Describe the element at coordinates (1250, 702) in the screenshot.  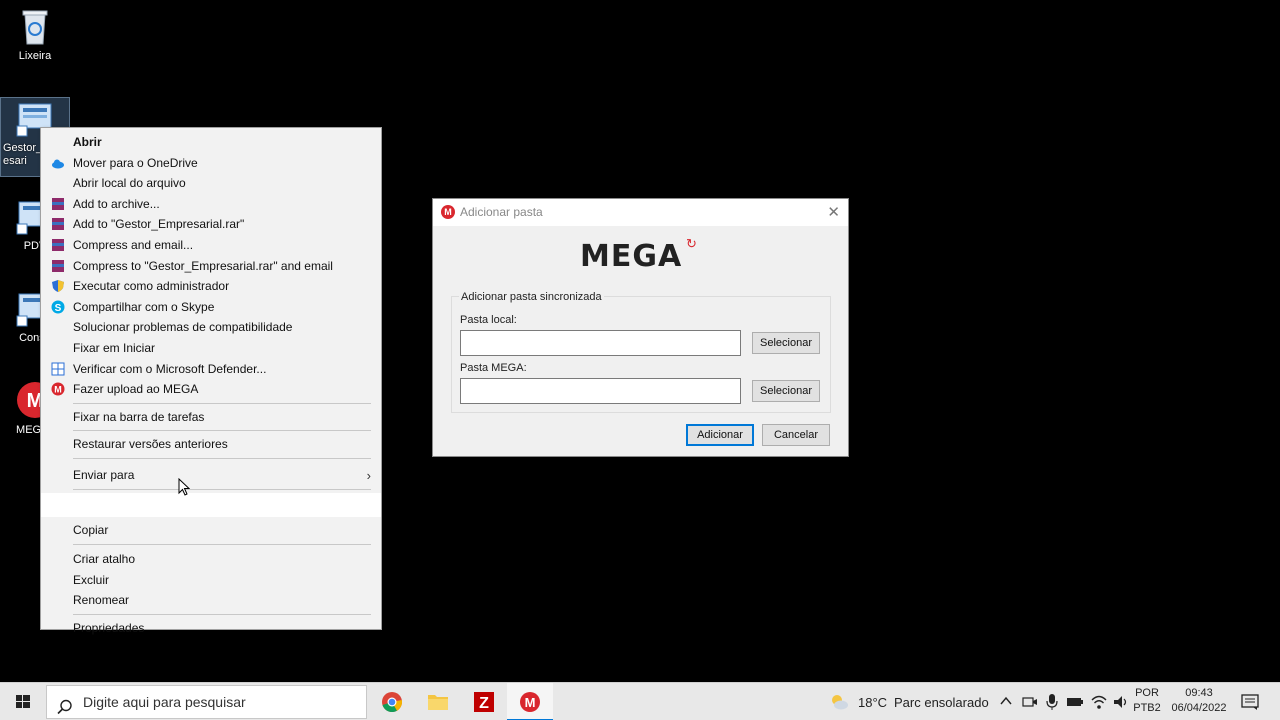
I see `notification-icon` at that location.